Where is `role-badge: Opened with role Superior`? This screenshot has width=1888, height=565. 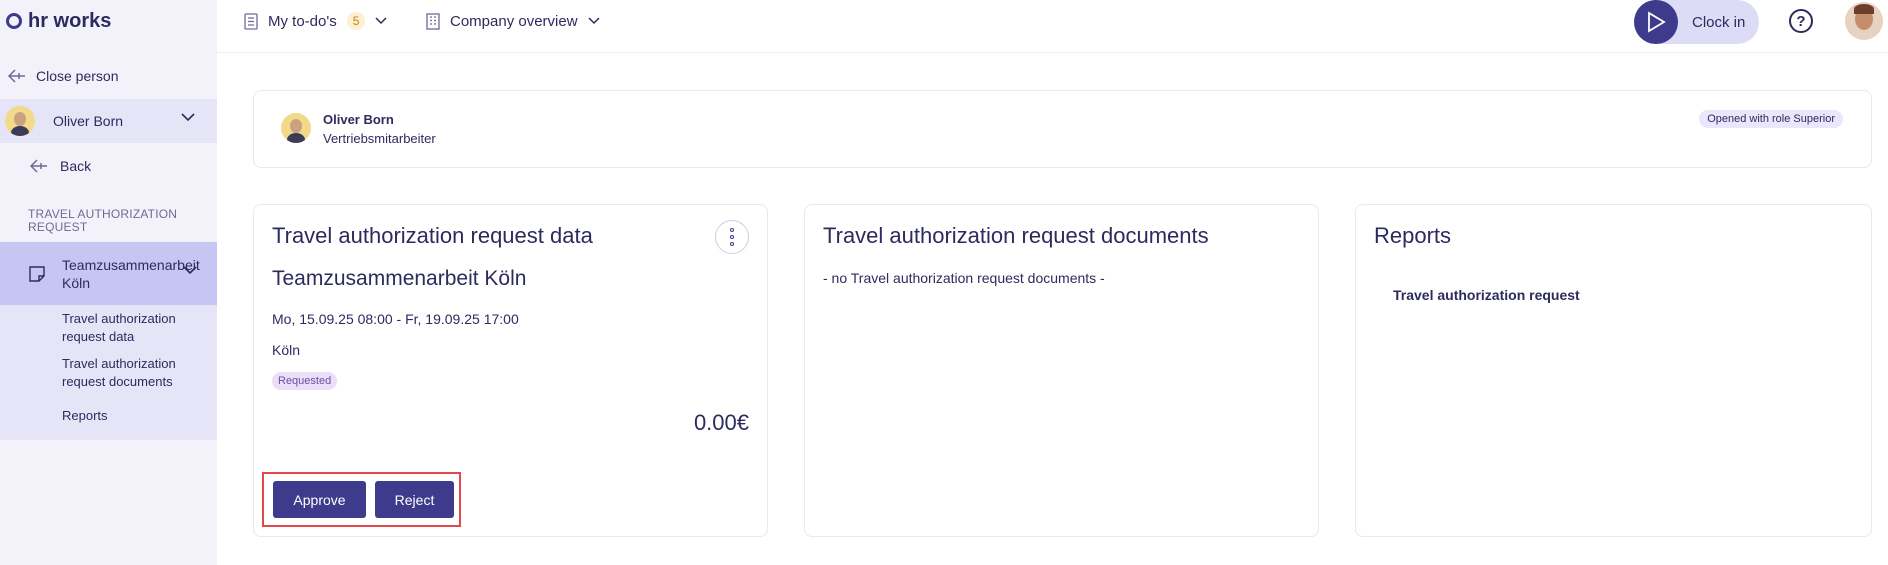
role-badge: Opened with role Superior is located at coordinates (1771, 119).